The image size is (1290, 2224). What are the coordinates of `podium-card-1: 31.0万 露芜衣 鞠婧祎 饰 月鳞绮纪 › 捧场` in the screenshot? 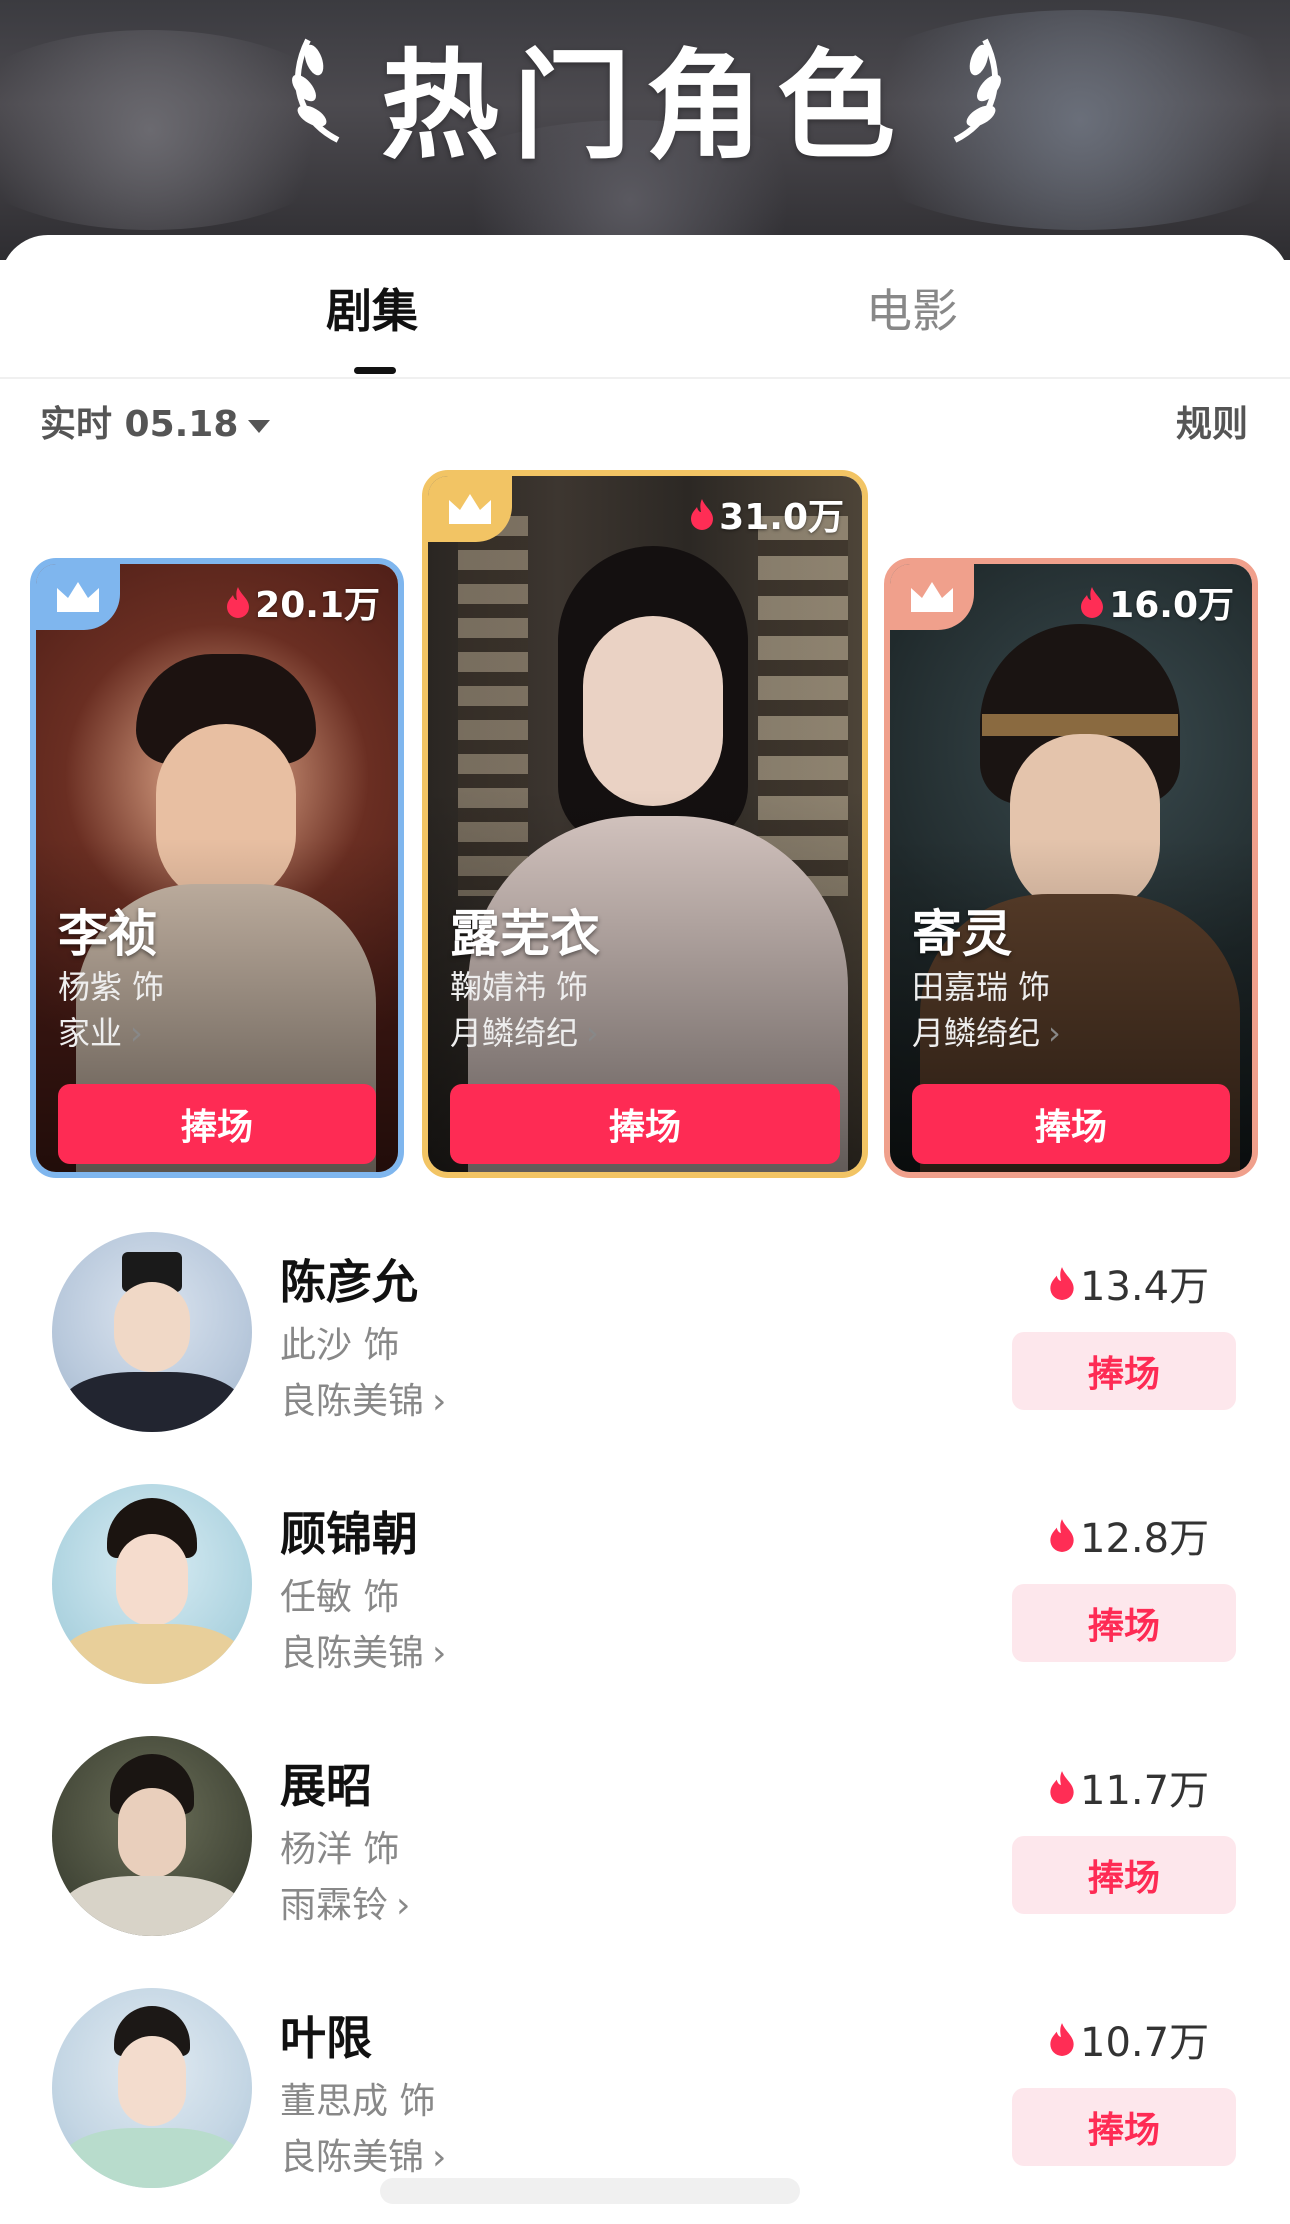 It's located at (645, 824).